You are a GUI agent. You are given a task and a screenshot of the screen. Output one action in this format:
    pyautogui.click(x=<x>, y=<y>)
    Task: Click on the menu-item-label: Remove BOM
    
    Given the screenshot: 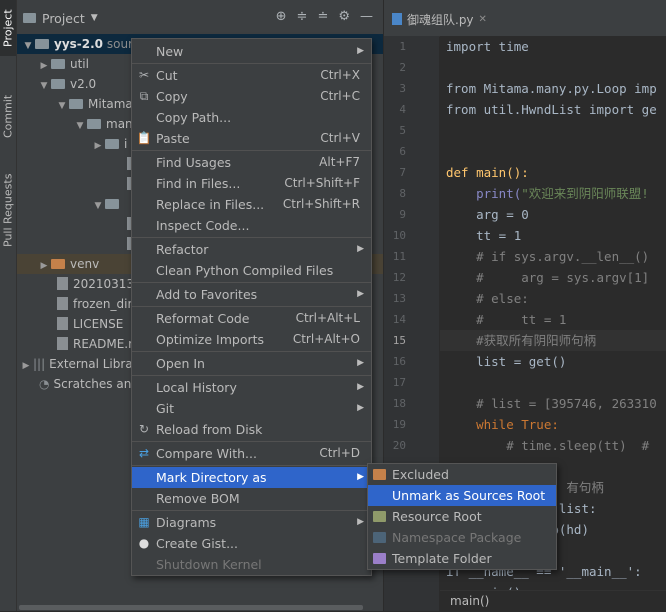 What is the action you would take?
    pyautogui.click(x=198, y=498)
    